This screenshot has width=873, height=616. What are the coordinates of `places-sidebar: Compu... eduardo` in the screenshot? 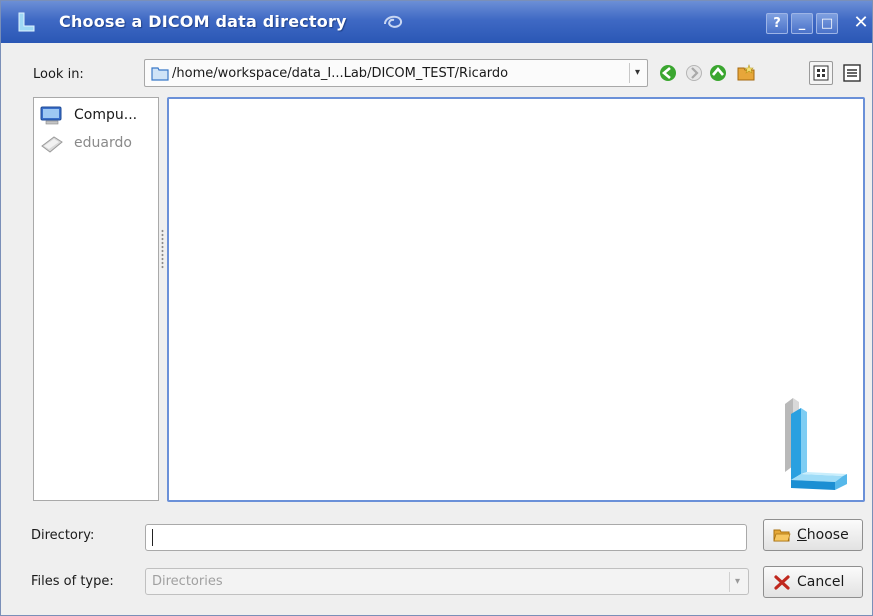 It's located at (96, 299).